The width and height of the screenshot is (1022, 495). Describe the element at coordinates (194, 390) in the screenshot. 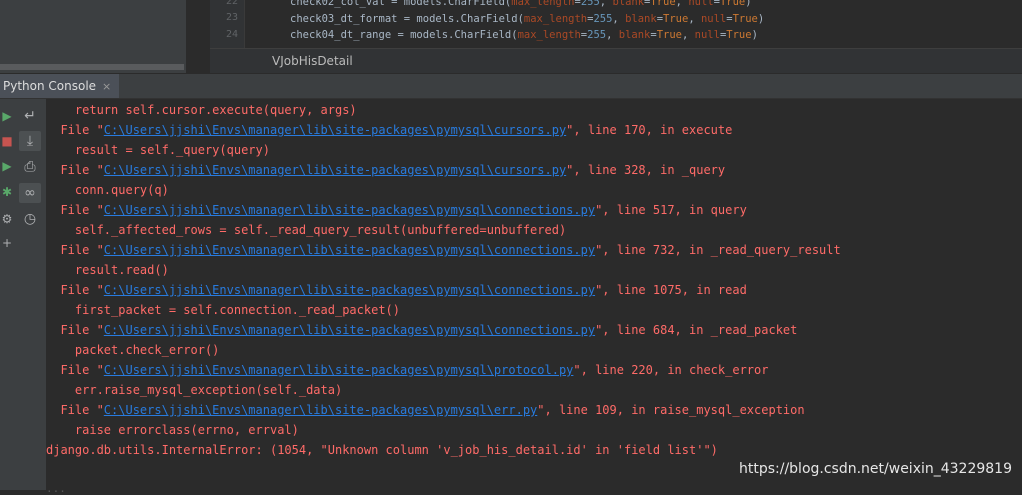

I see `console-line: err.raise_mysql_exception(self._data)` at that location.